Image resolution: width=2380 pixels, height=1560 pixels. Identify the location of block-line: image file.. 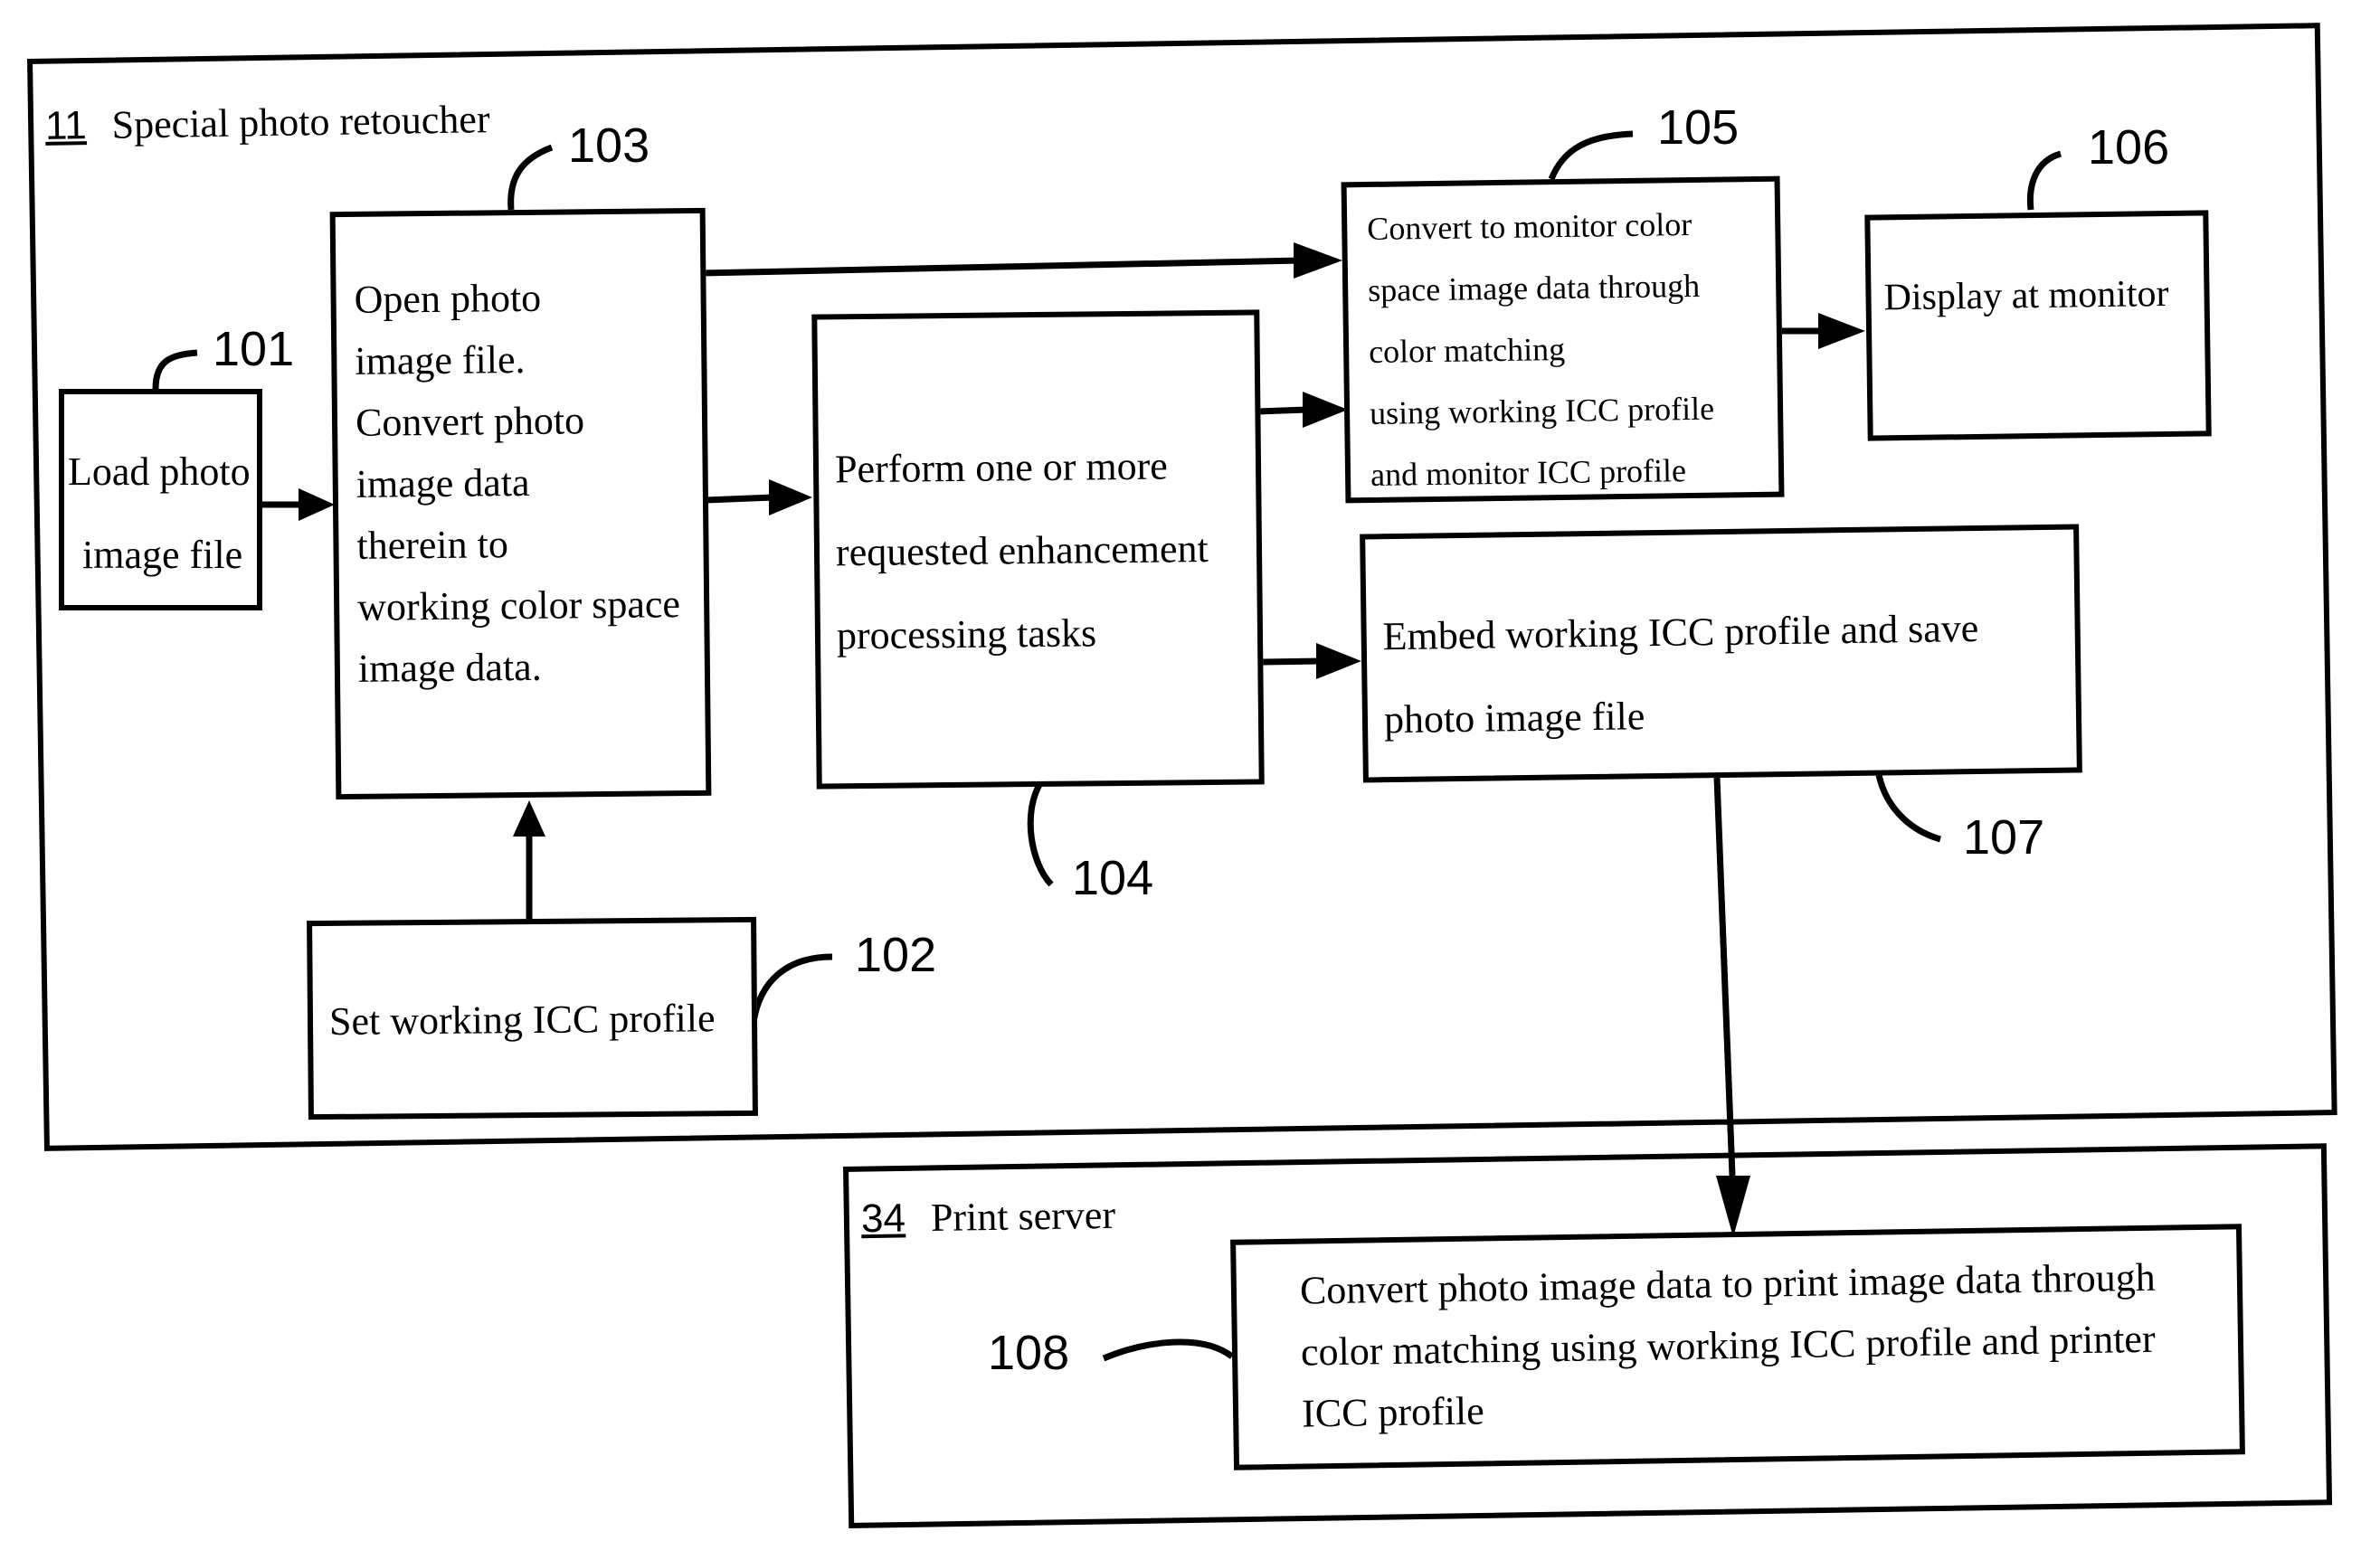
(440, 360).